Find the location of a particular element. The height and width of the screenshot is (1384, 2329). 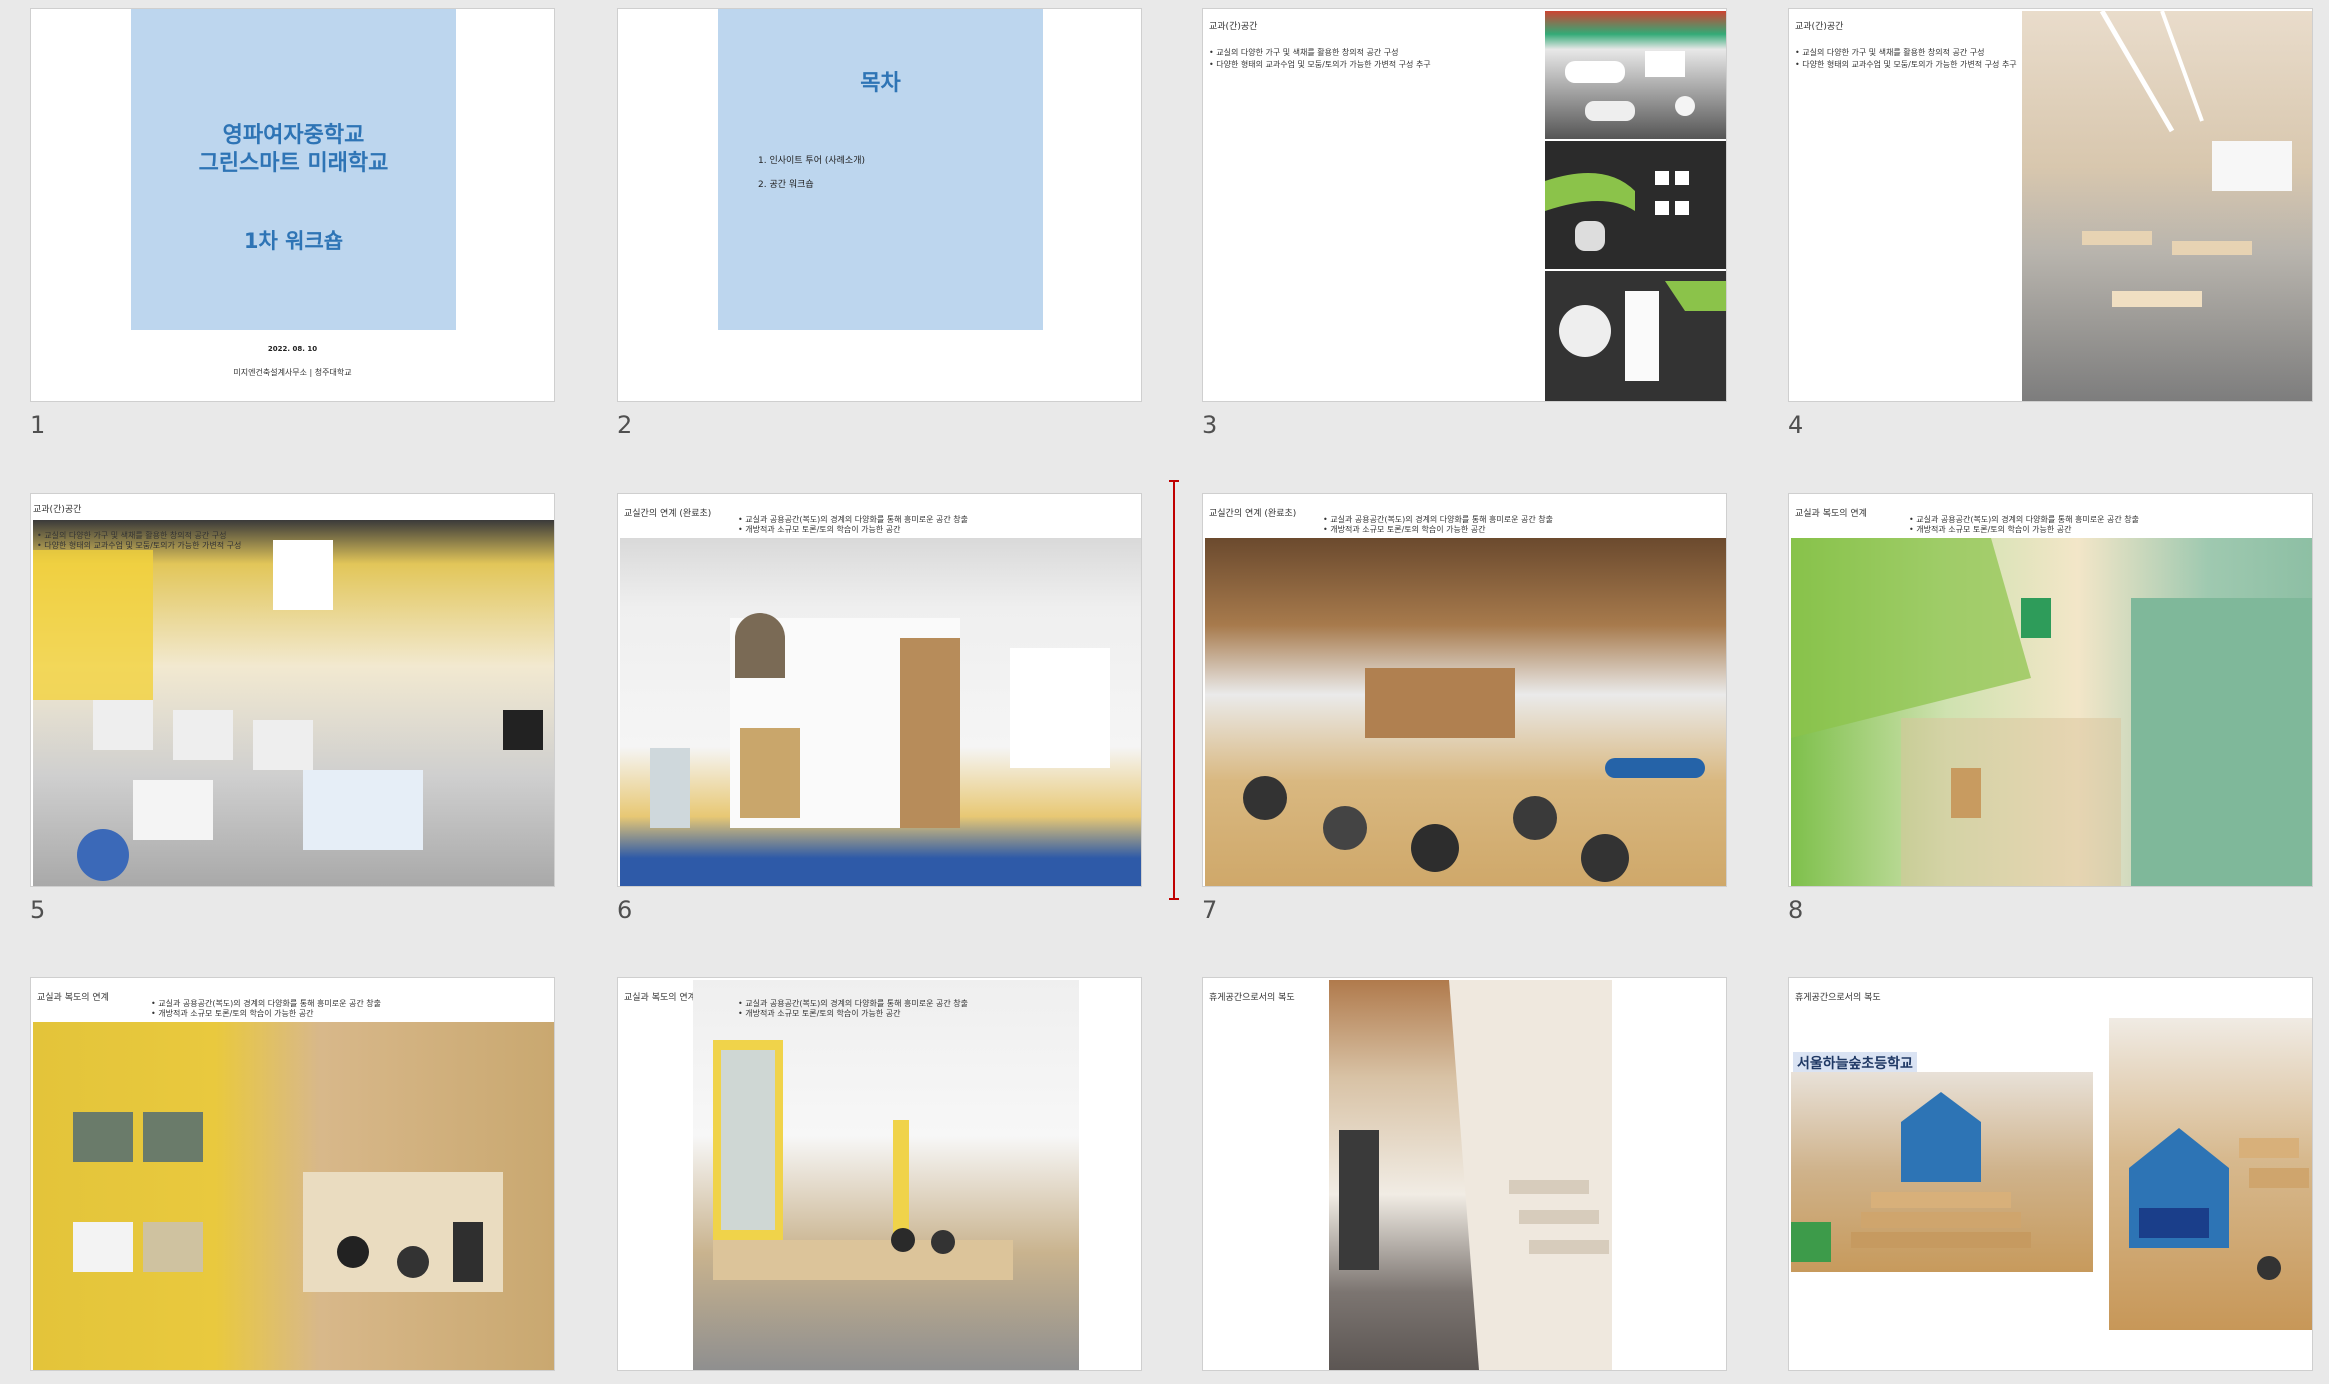

corridor-photo is located at coordinates (880, 712).